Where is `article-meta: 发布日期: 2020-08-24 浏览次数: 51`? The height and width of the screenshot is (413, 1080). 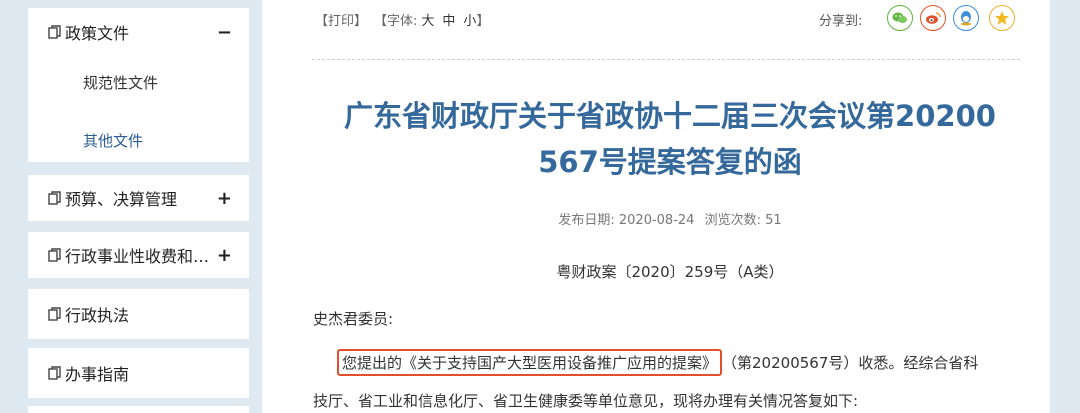 article-meta: 发布日期: 2020-08-24 浏览次数: 51 is located at coordinates (670, 218).